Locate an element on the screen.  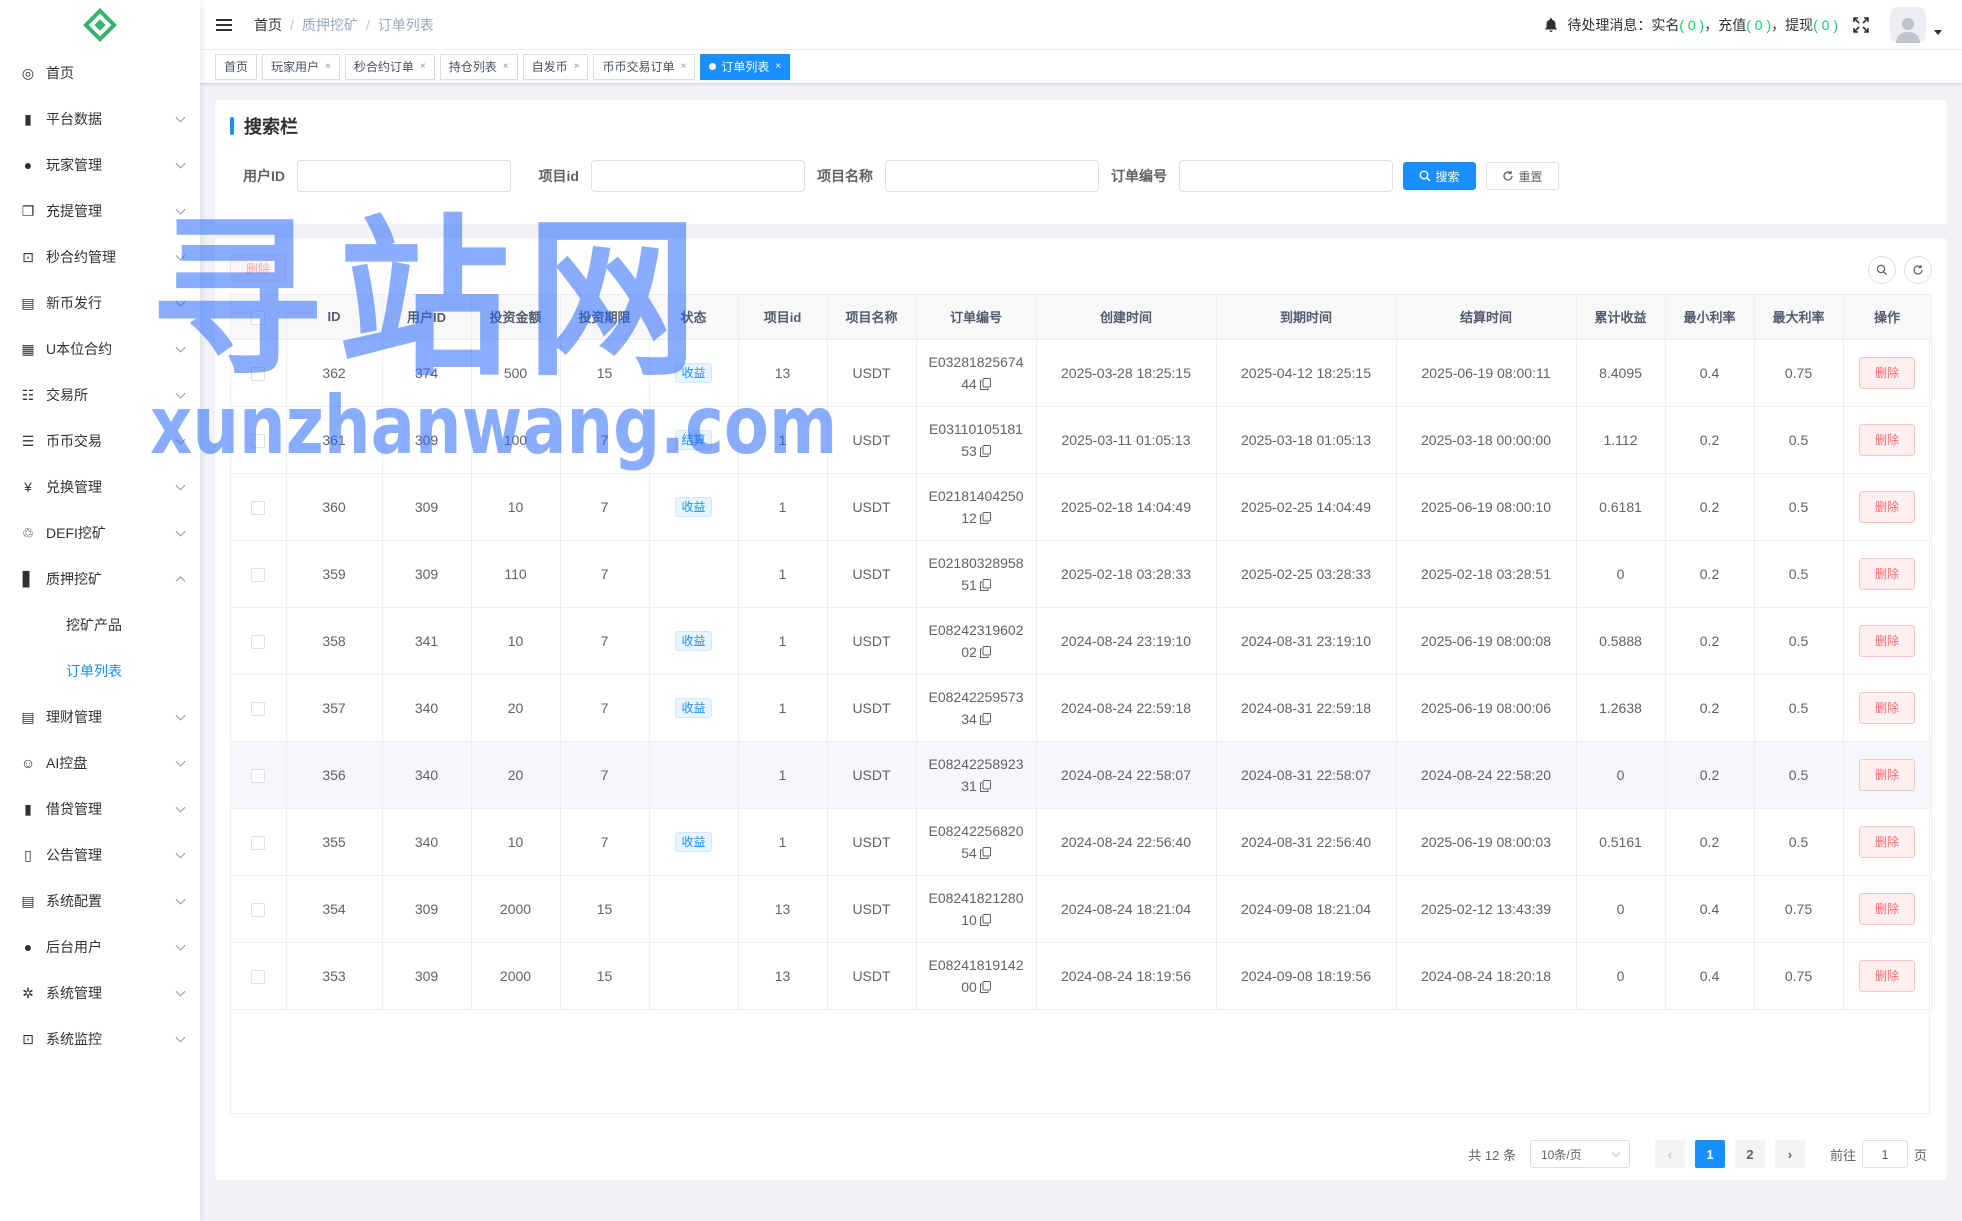
page-size-select: 10条/页 is located at coordinates (1579, 1154).